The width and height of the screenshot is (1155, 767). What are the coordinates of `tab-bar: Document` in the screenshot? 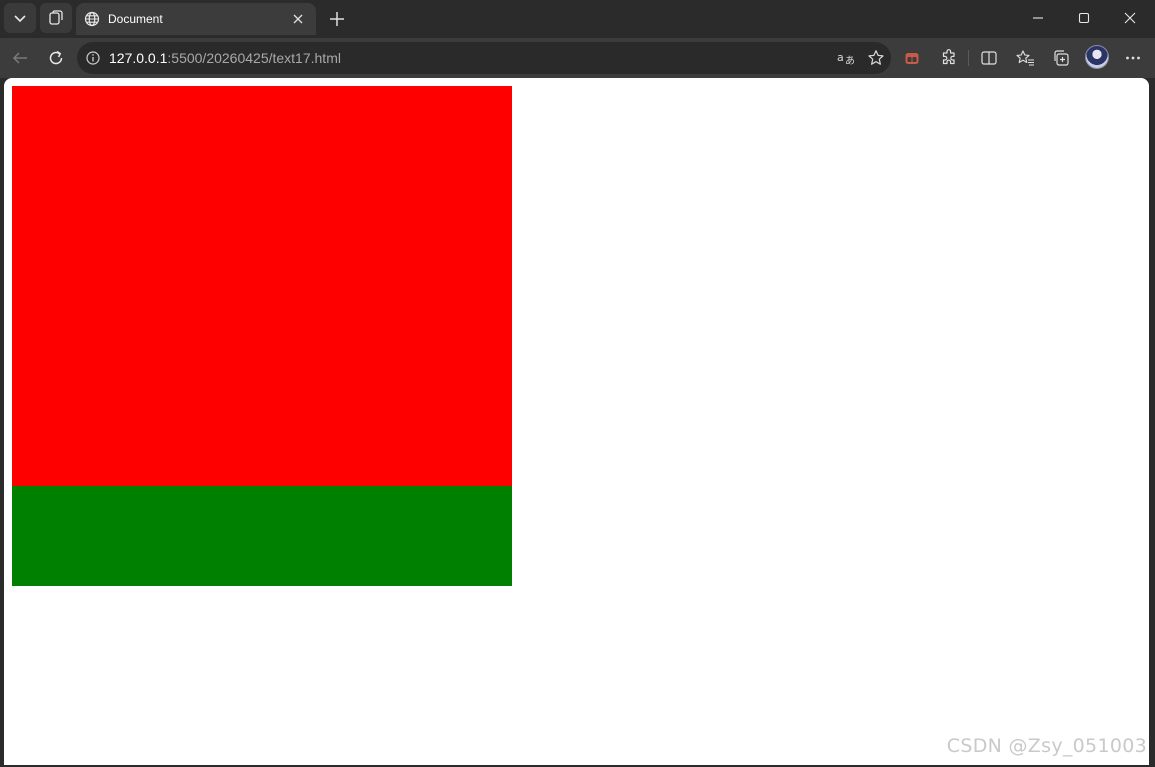 It's located at (577, 19).